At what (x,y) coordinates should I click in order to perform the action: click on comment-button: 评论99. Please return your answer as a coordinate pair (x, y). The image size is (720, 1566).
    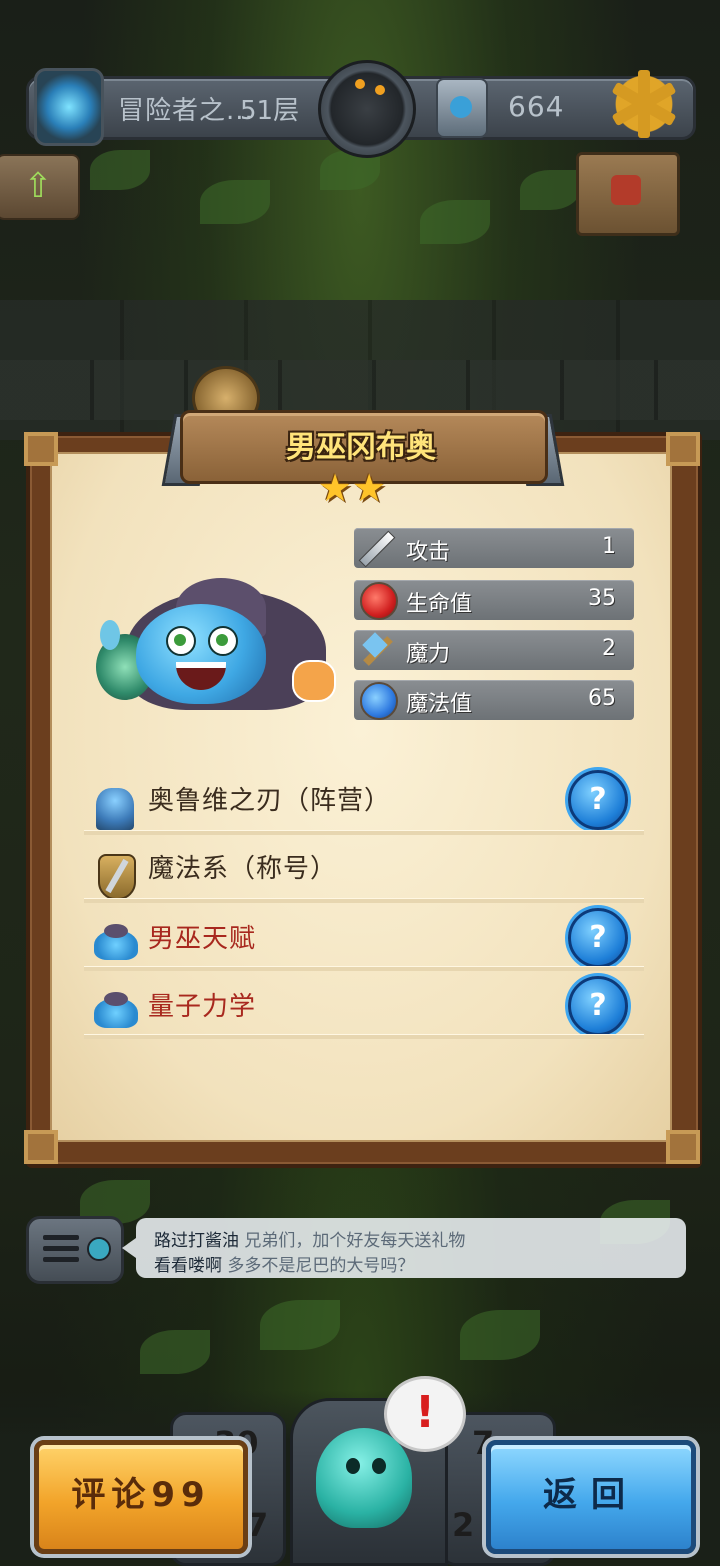
    Looking at the image, I should click on (141, 1497).